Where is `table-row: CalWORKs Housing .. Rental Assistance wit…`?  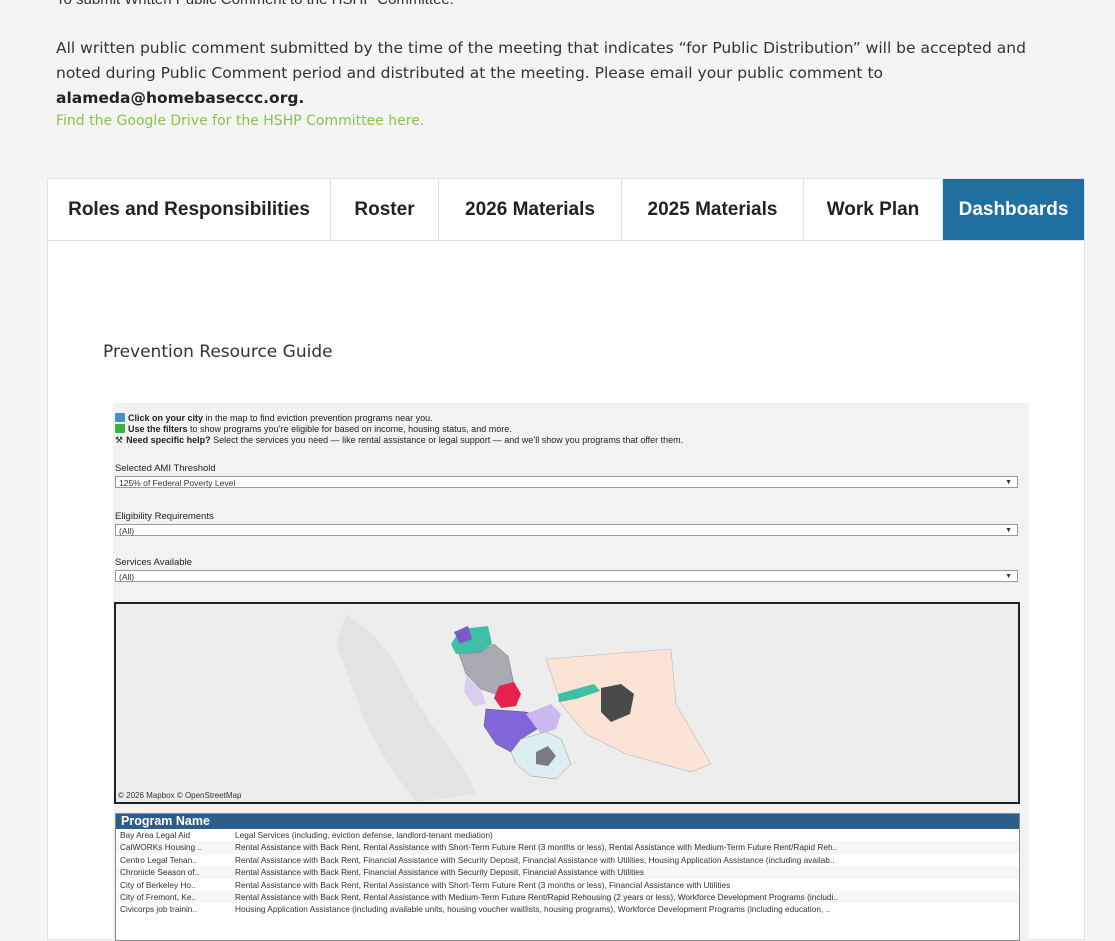
table-row: CalWORKs Housing .. Rental Assistance wit… is located at coordinates (567, 847).